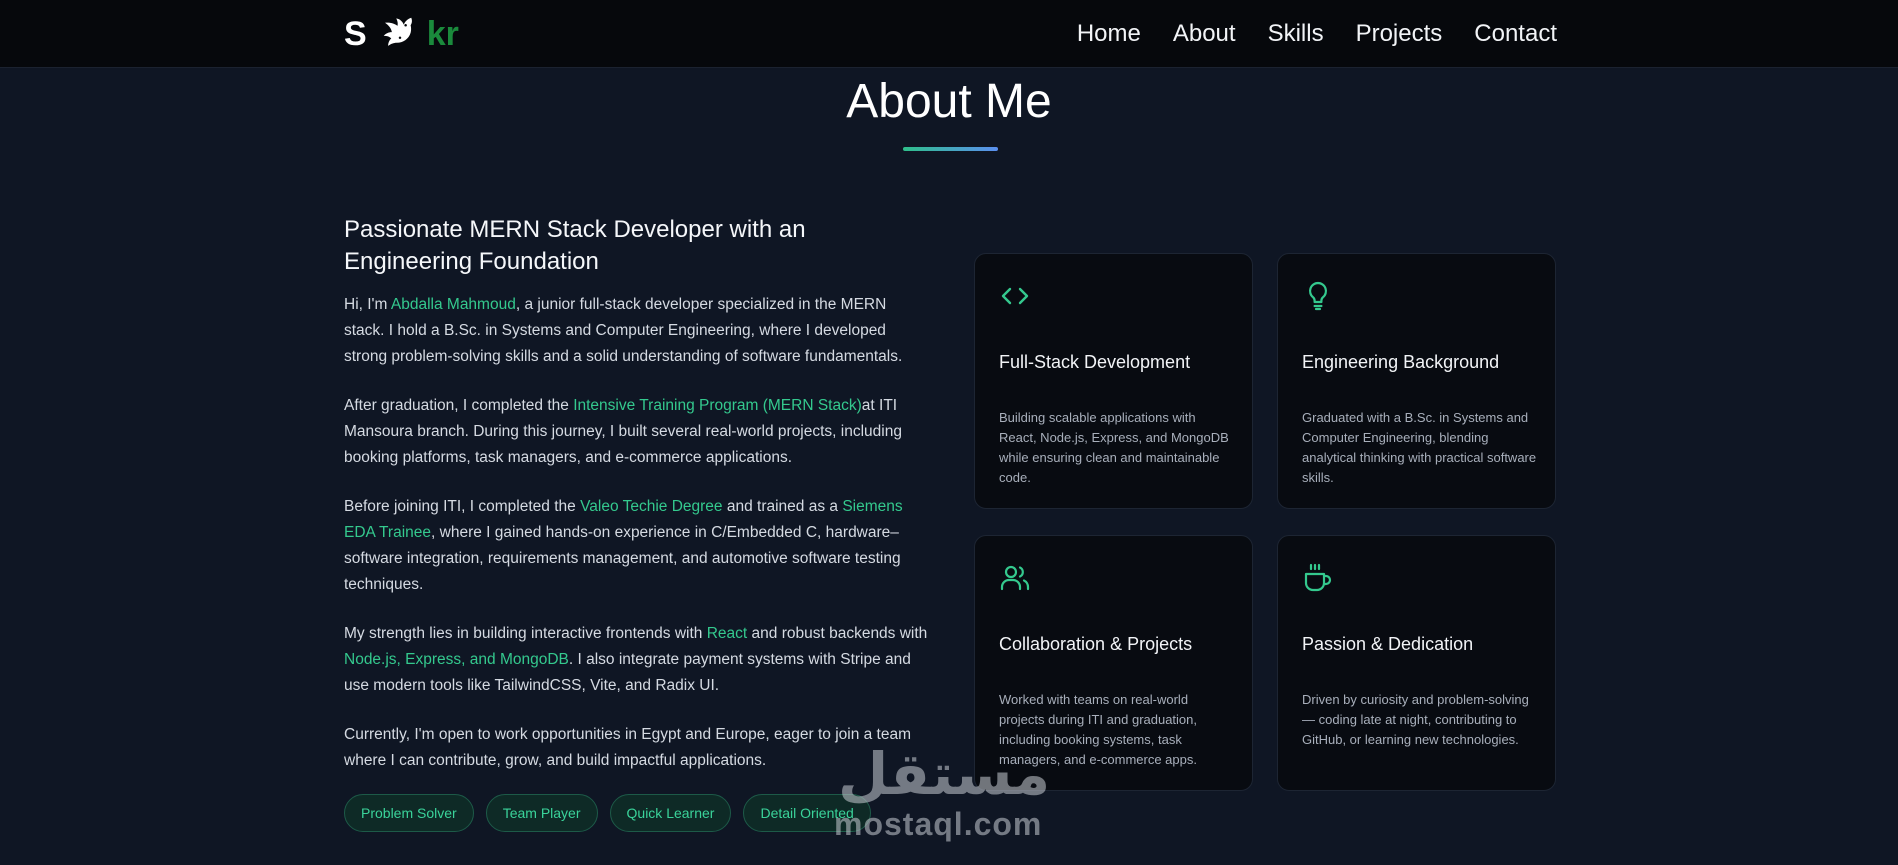 The height and width of the screenshot is (865, 1898). What do you see at coordinates (1096, 644) in the screenshot?
I see `card-title: Collaboration & Projects` at bounding box center [1096, 644].